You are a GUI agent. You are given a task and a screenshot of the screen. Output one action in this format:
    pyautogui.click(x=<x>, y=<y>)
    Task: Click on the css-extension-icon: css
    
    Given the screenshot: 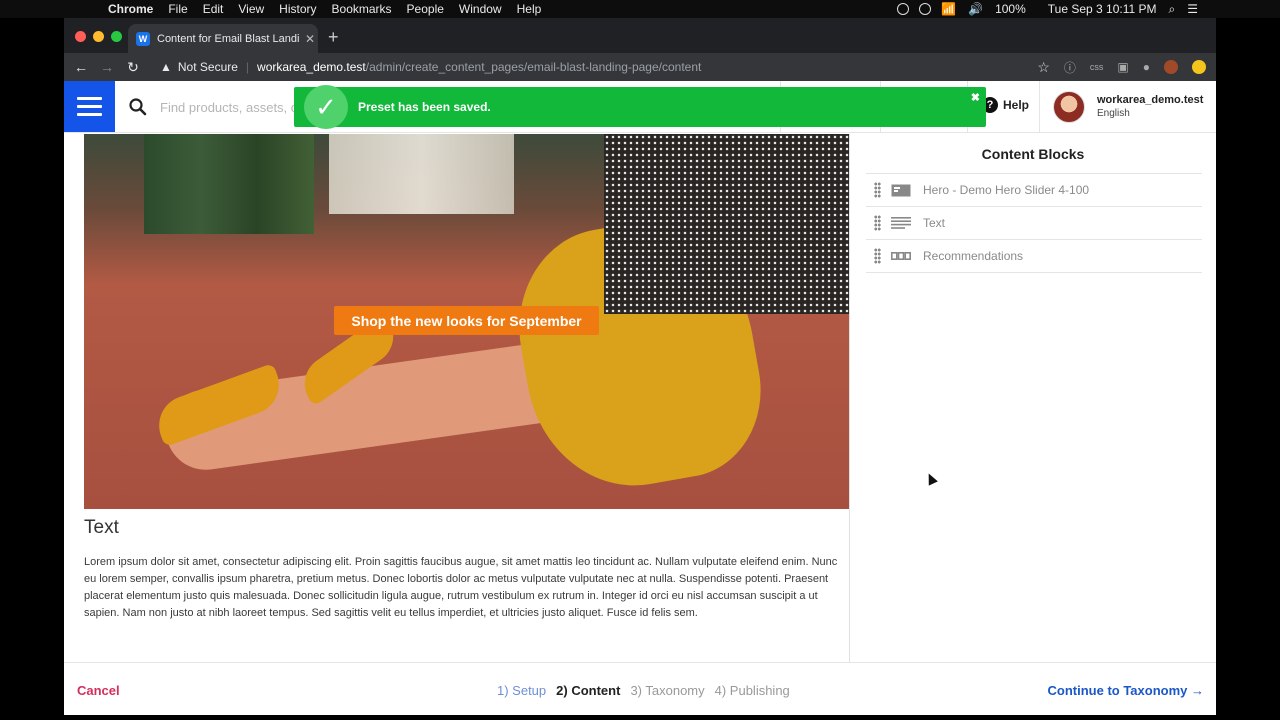 What is the action you would take?
    pyautogui.click(x=1097, y=67)
    